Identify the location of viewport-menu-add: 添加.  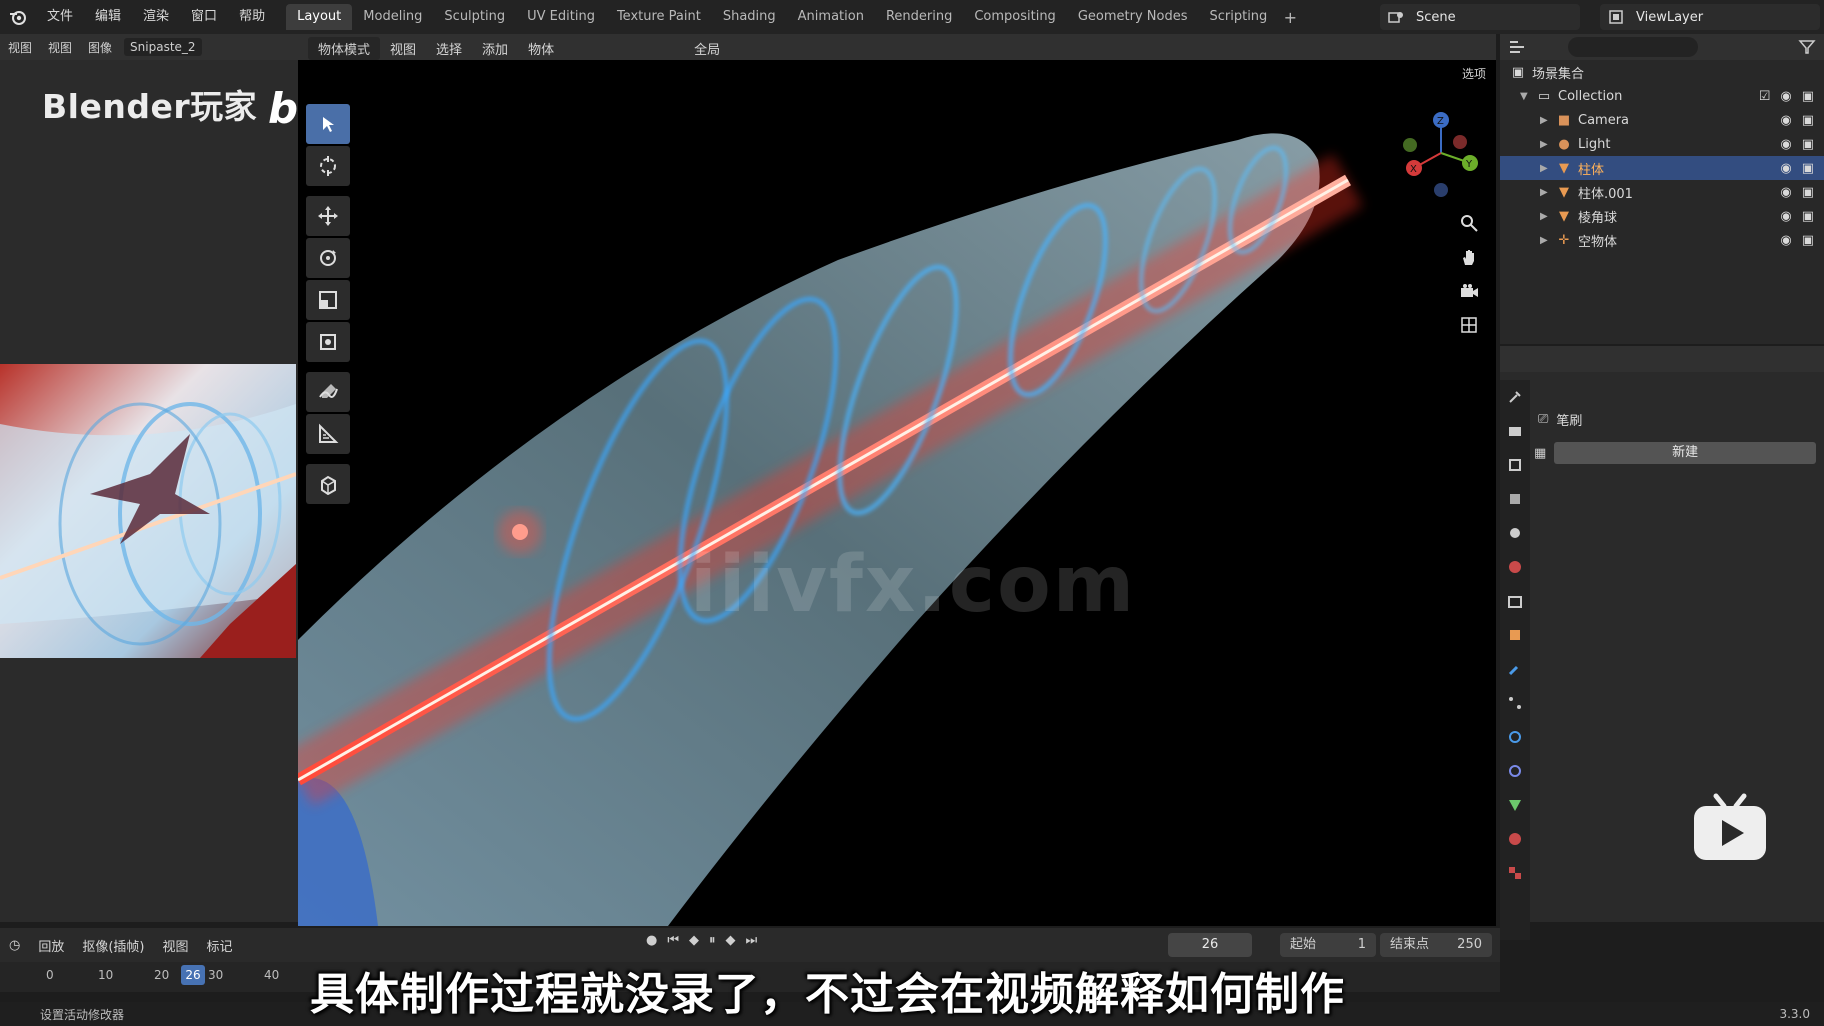
(495, 48).